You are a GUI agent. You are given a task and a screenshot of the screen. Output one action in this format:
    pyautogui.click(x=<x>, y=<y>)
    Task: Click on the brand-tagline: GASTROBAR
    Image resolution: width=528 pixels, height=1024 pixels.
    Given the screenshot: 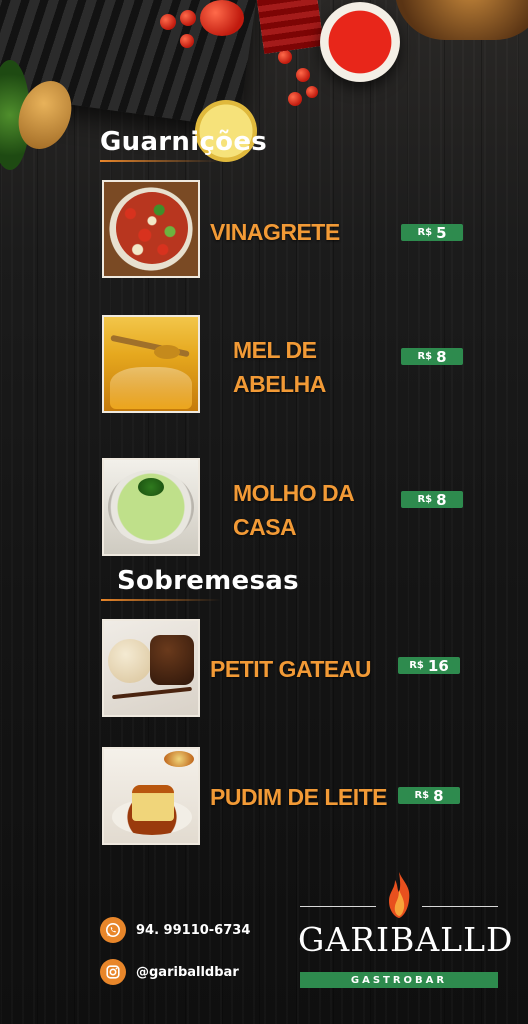 What is the action you would take?
    pyautogui.click(x=399, y=980)
    